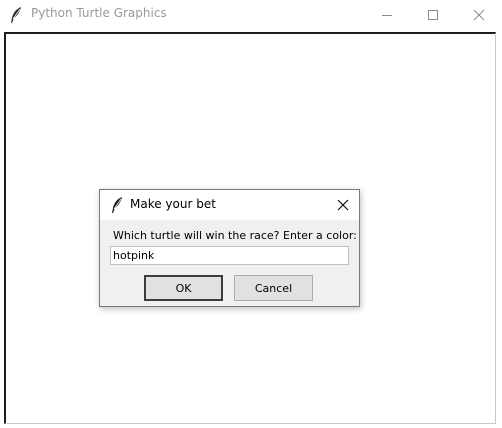 This screenshot has height=428, width=502. I want to click on window-titlebar: Python Turtle Graphics, so click(251, 15).